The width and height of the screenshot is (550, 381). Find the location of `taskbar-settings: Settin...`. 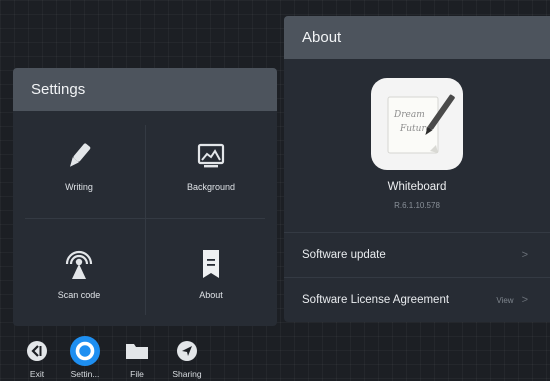

taskbar-settings: Settin... is located at coordinates (85, 356).